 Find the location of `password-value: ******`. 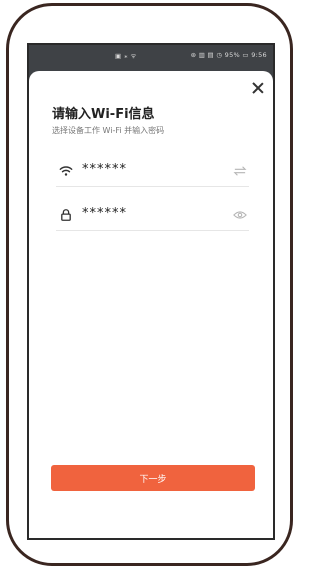

password-value: ****** is located at coordinates (104, 213).